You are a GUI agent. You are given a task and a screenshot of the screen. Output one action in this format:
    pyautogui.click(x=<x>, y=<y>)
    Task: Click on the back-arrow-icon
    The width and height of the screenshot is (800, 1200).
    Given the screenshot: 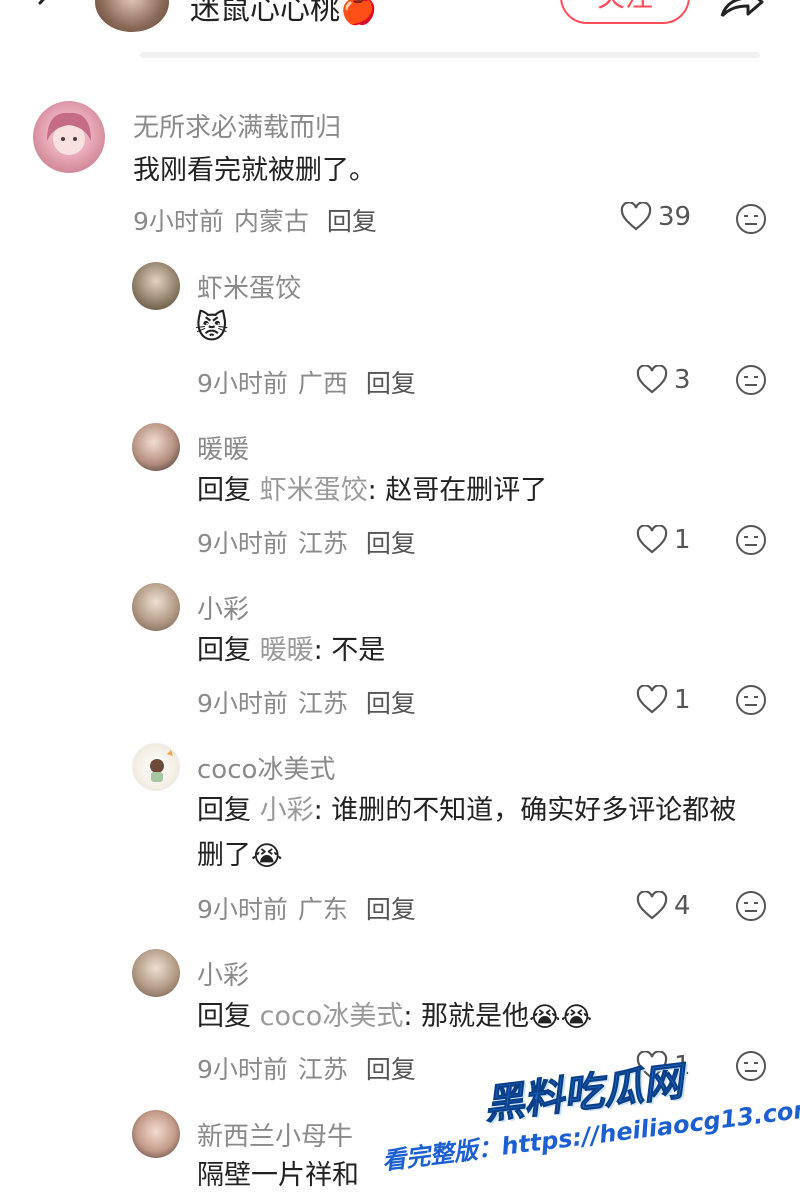 What is the action you would take?
    pyautogui.click(x=47, y=10)
    